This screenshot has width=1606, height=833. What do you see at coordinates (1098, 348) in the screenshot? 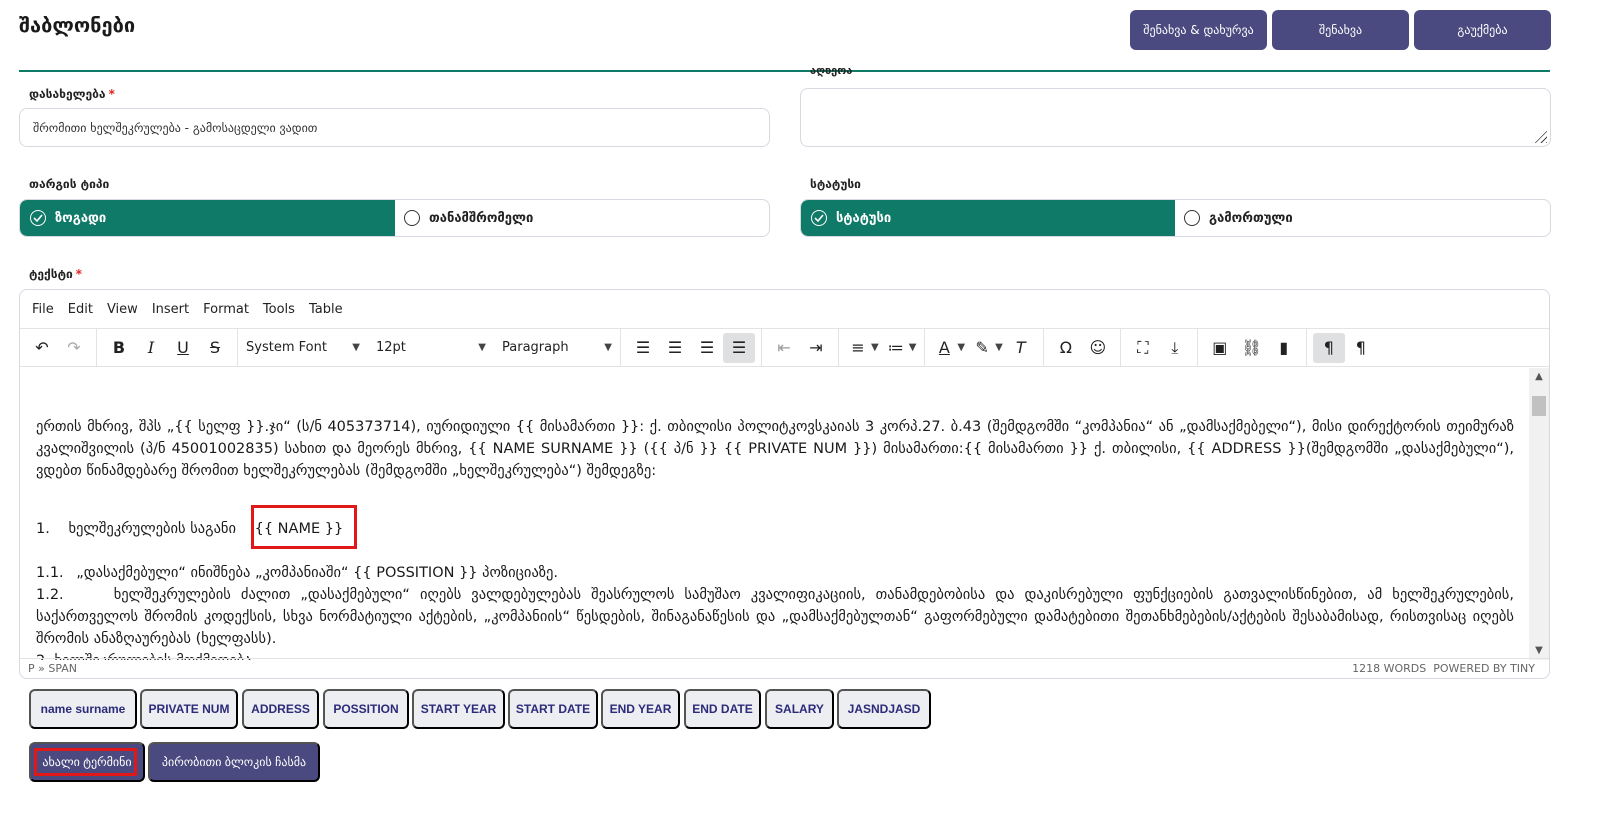
I see `emoji-icon: ☺` at bounding box center [1098, 348].